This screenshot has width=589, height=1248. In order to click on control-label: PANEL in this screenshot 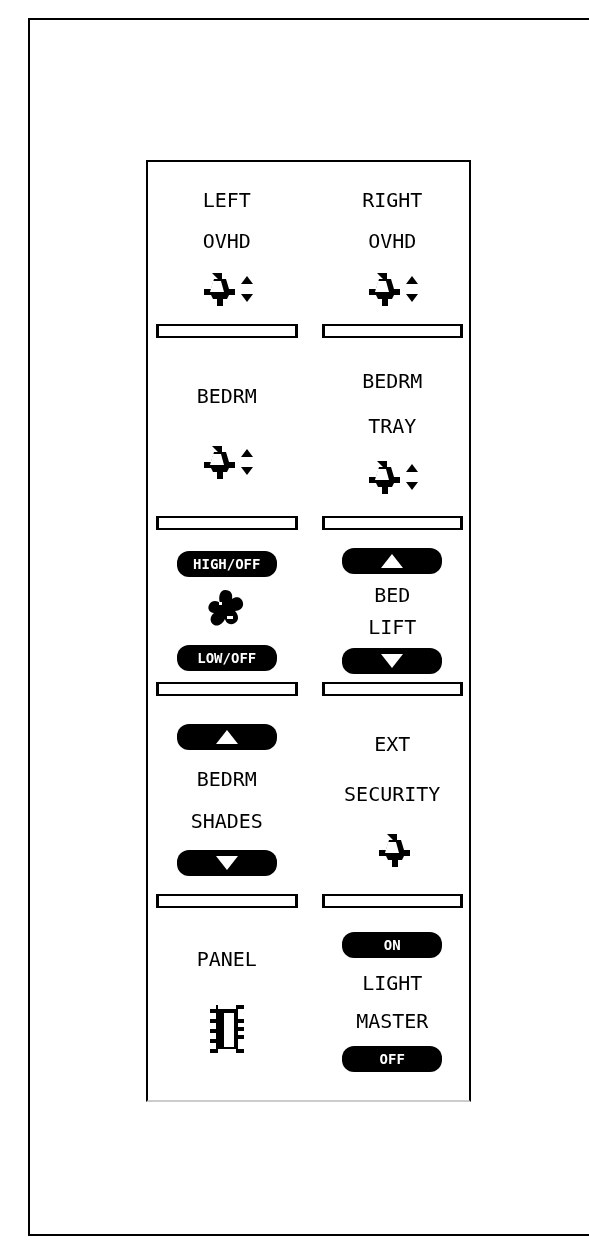, I will do `click(226, 959)`.